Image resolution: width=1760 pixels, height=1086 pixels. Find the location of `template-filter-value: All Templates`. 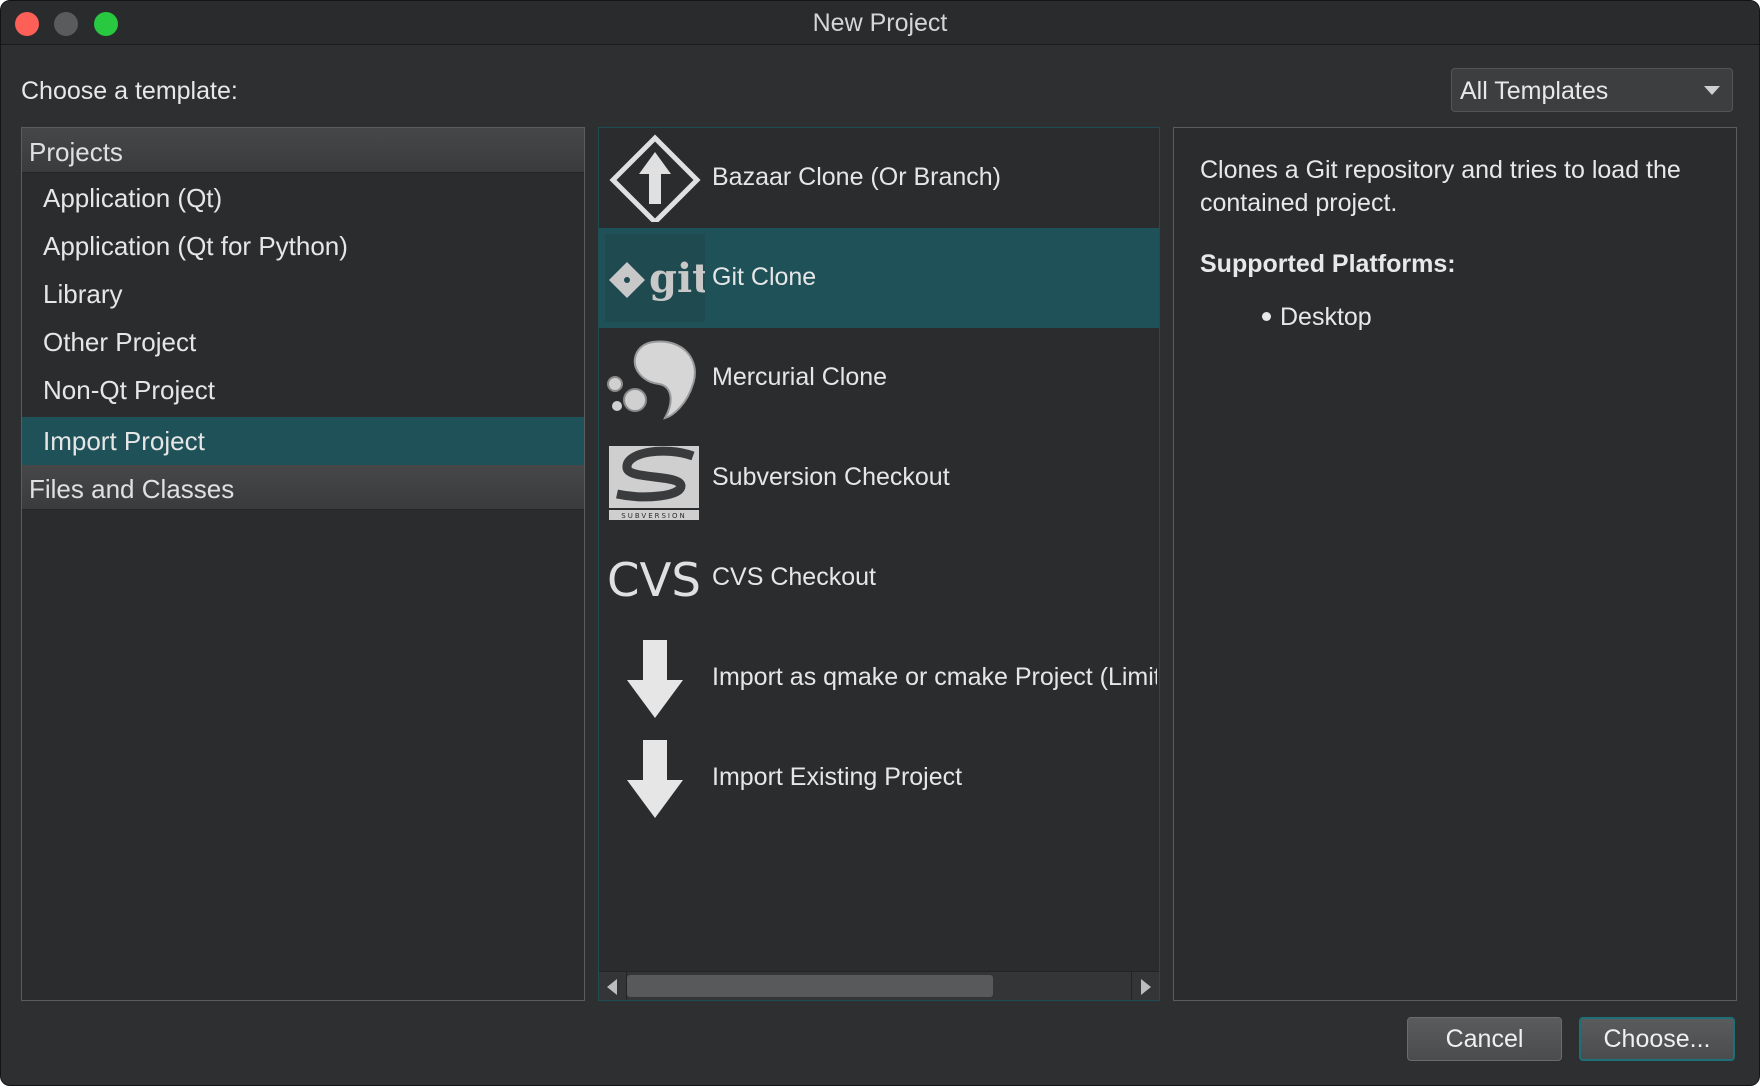

template-filter-value: All Templates is located at coordinates (1534, 91).